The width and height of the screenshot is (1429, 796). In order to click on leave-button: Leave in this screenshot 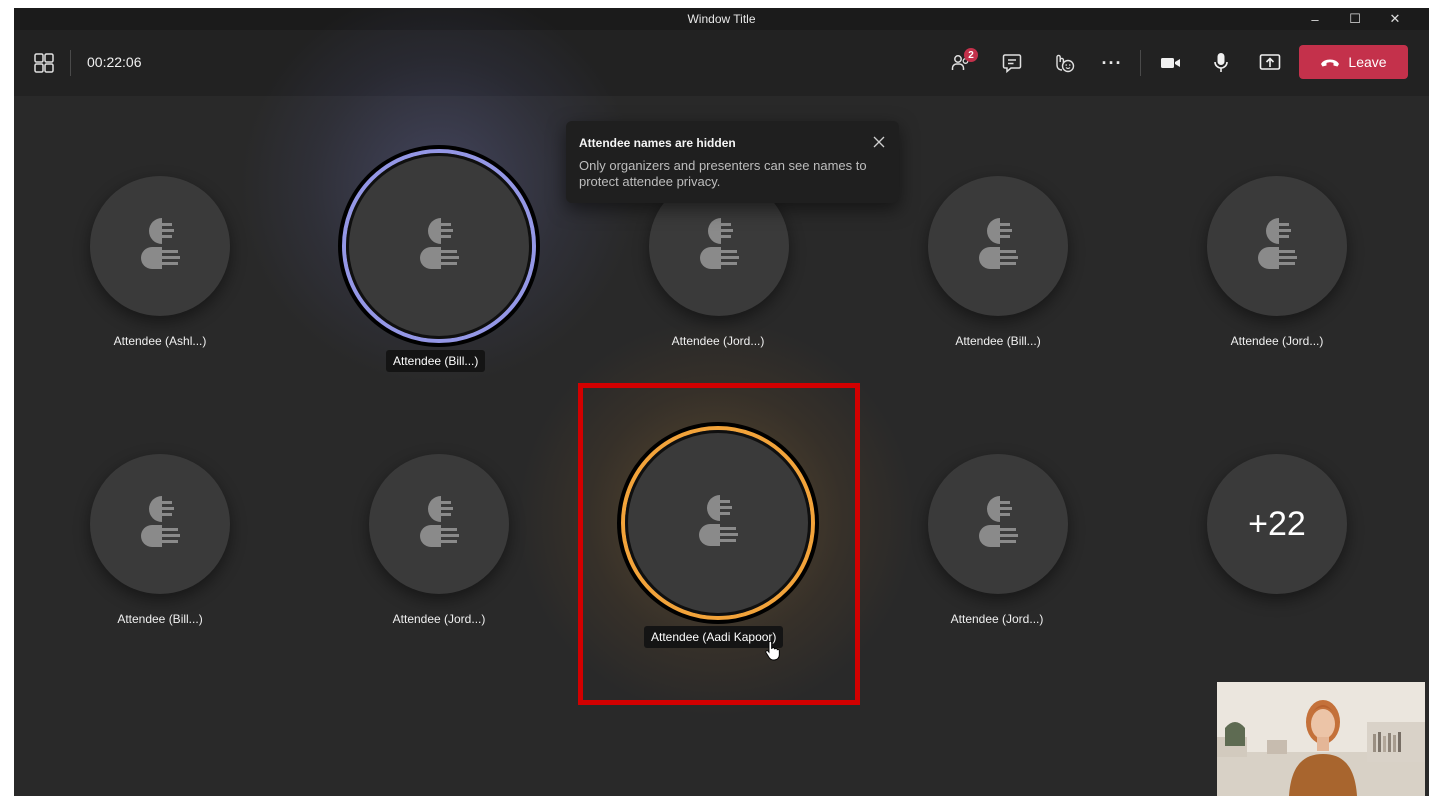, I will do `click(1353, 62)`.